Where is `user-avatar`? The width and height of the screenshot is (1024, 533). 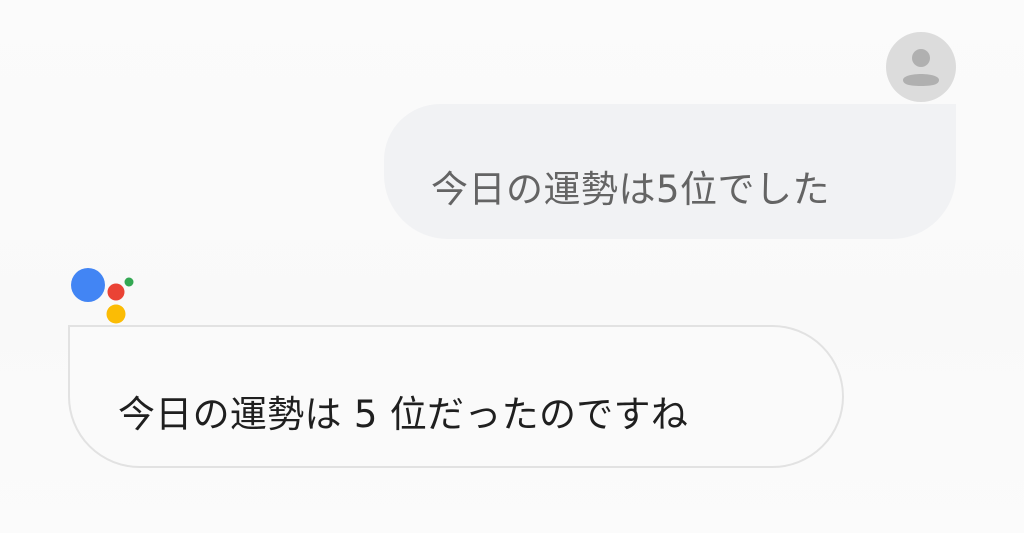
user-avatar is located at coordinates (921, 67).